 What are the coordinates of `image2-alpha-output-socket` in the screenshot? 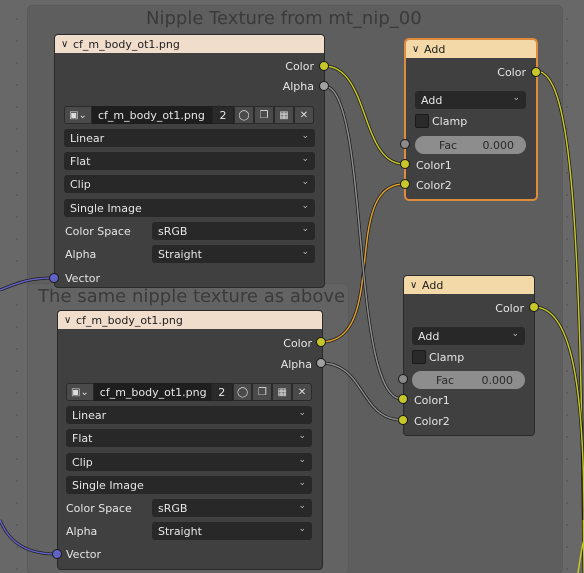 It's located at (321, 363).